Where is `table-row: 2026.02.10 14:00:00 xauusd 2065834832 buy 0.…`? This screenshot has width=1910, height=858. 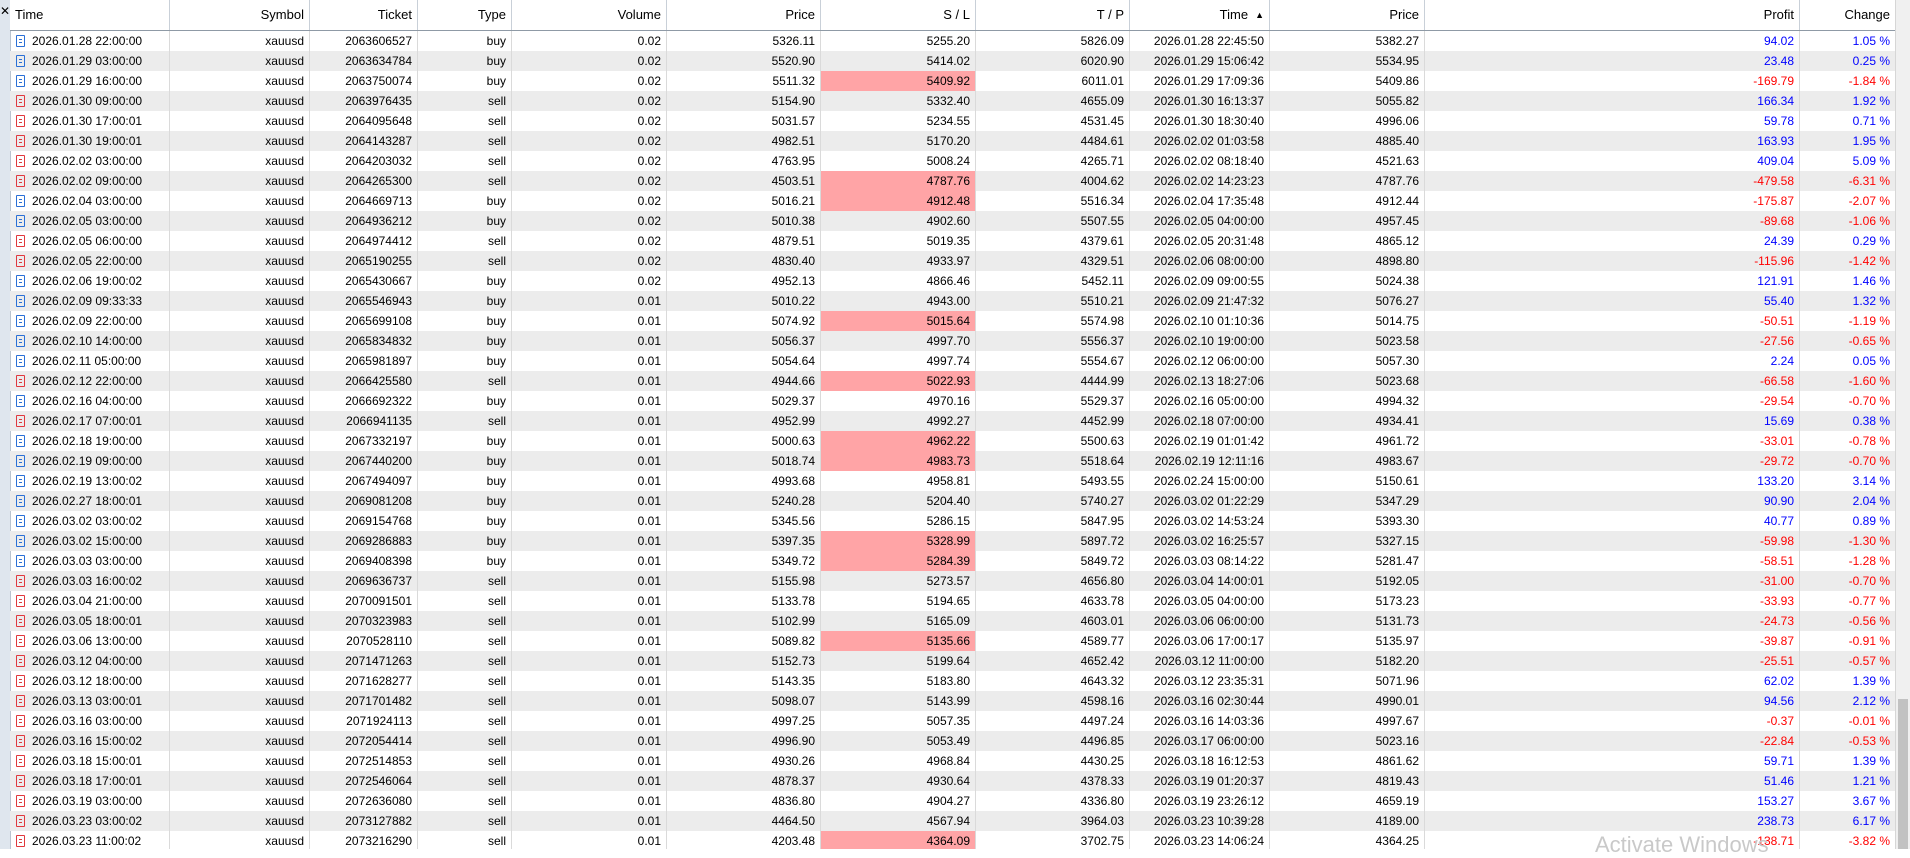 table-row: 2026.02.10 14:00:00 xauusd 2065834832 buy 0.… is located at coordinates (953, 341).